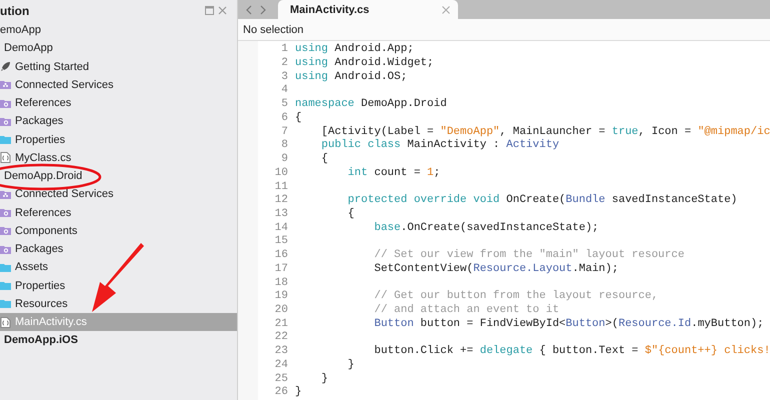 The width and height of the screenshot is (770, 400). Describe the element at coordinates (568, 325) in the screenshot. I see `code-line: Button button = FindViewById<Button>(Resource.Id.myButton);` at that location.